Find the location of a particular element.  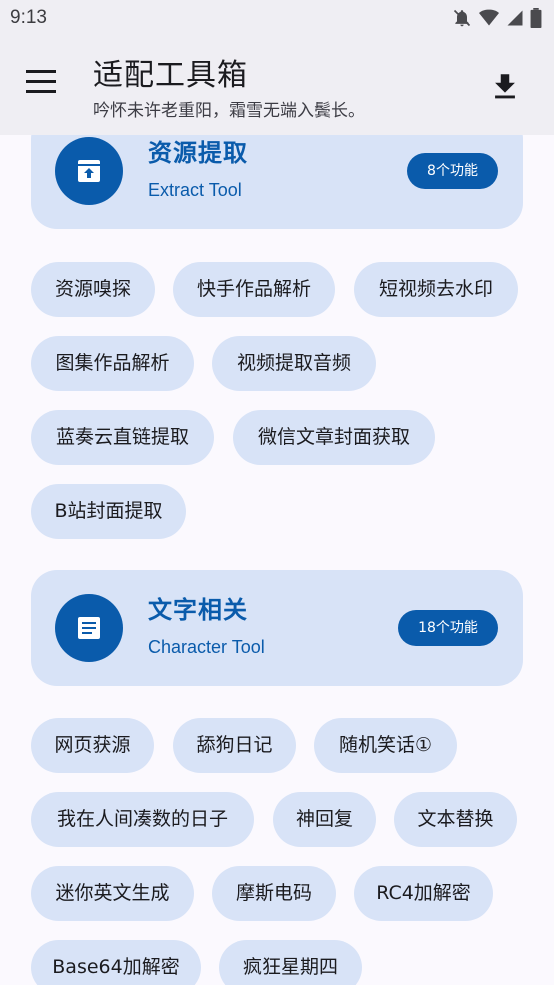

feature-count-badge: 18个功能 is located at coordinates (448, 628).